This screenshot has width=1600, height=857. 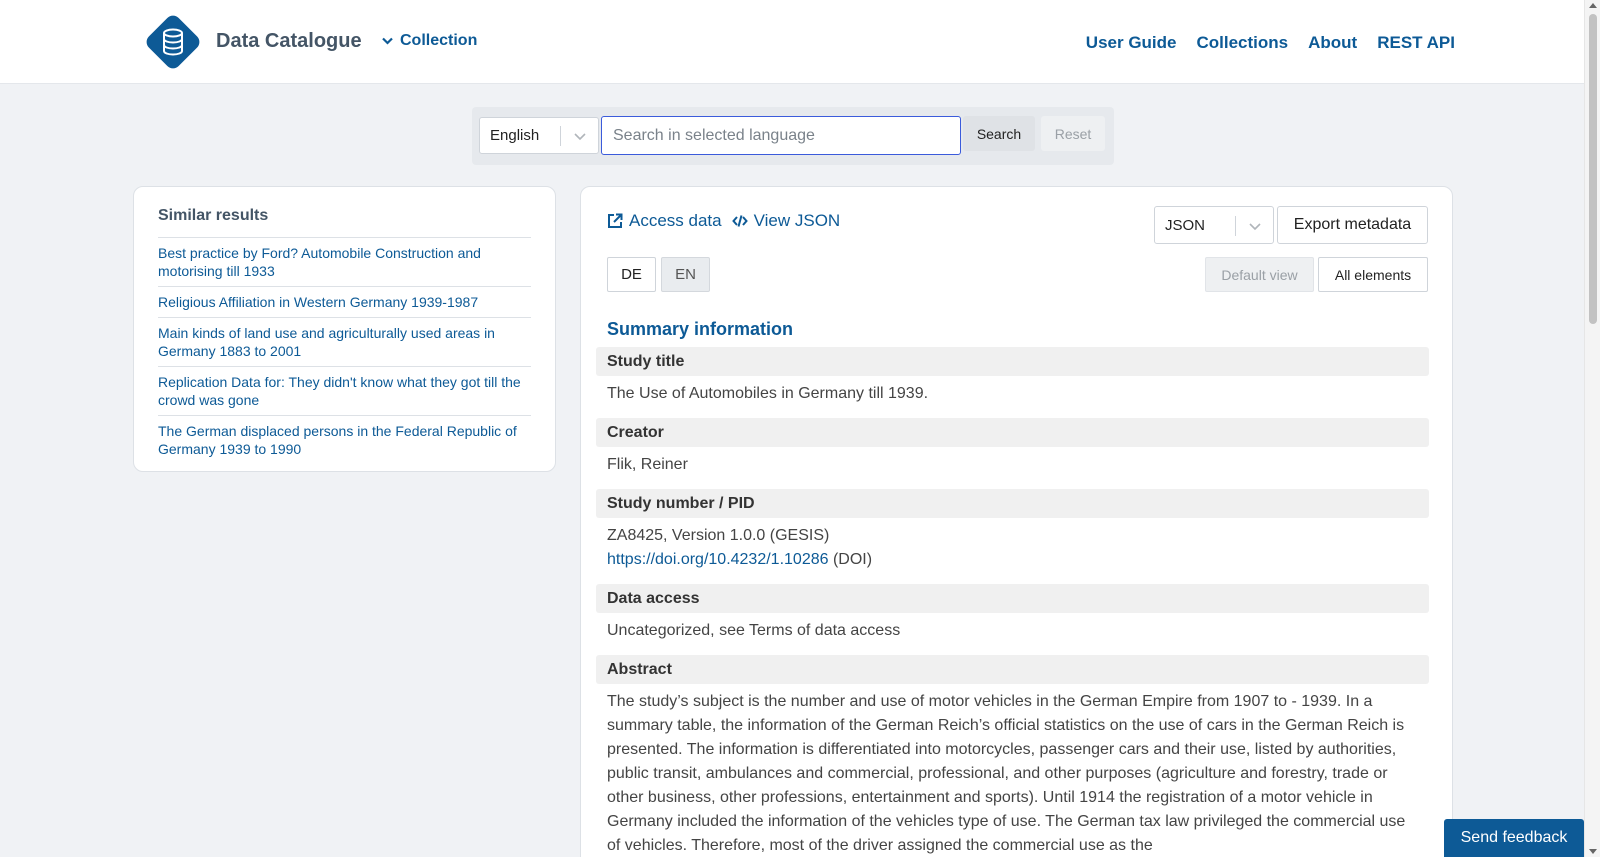 I want to click on abstract-label: Abstract, so click(x=1012, y=669).